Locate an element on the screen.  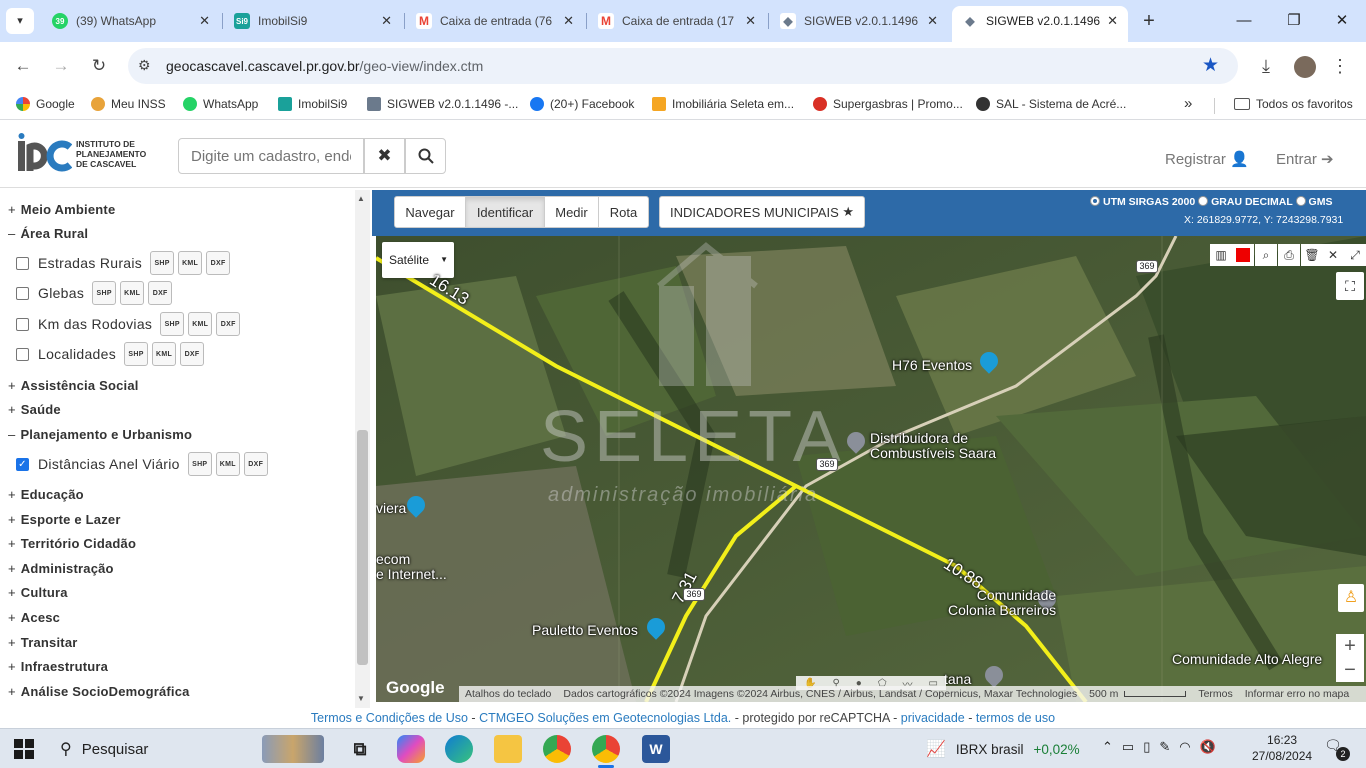
identificar-button: Identificar is located at coordinates (505, 212).